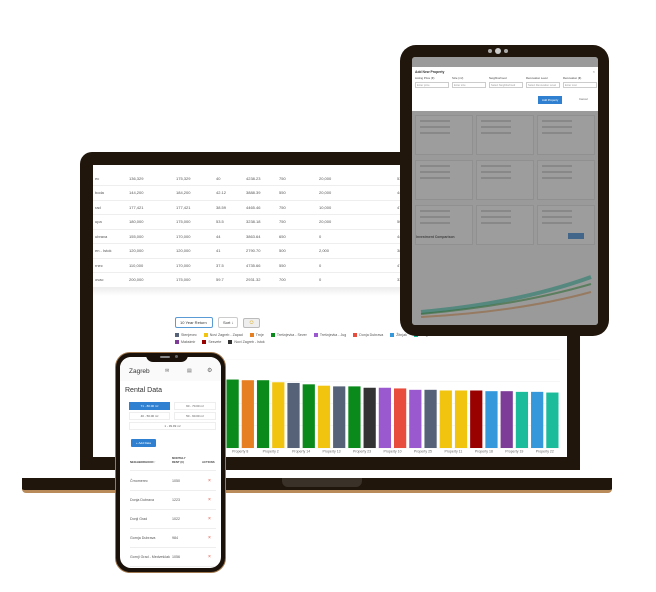 This screenshot has height=592, width=656. What do you see at coordinates (297, 222) in the screenshot?
I see `table-cell: 750` at bounding box center [297, 222].